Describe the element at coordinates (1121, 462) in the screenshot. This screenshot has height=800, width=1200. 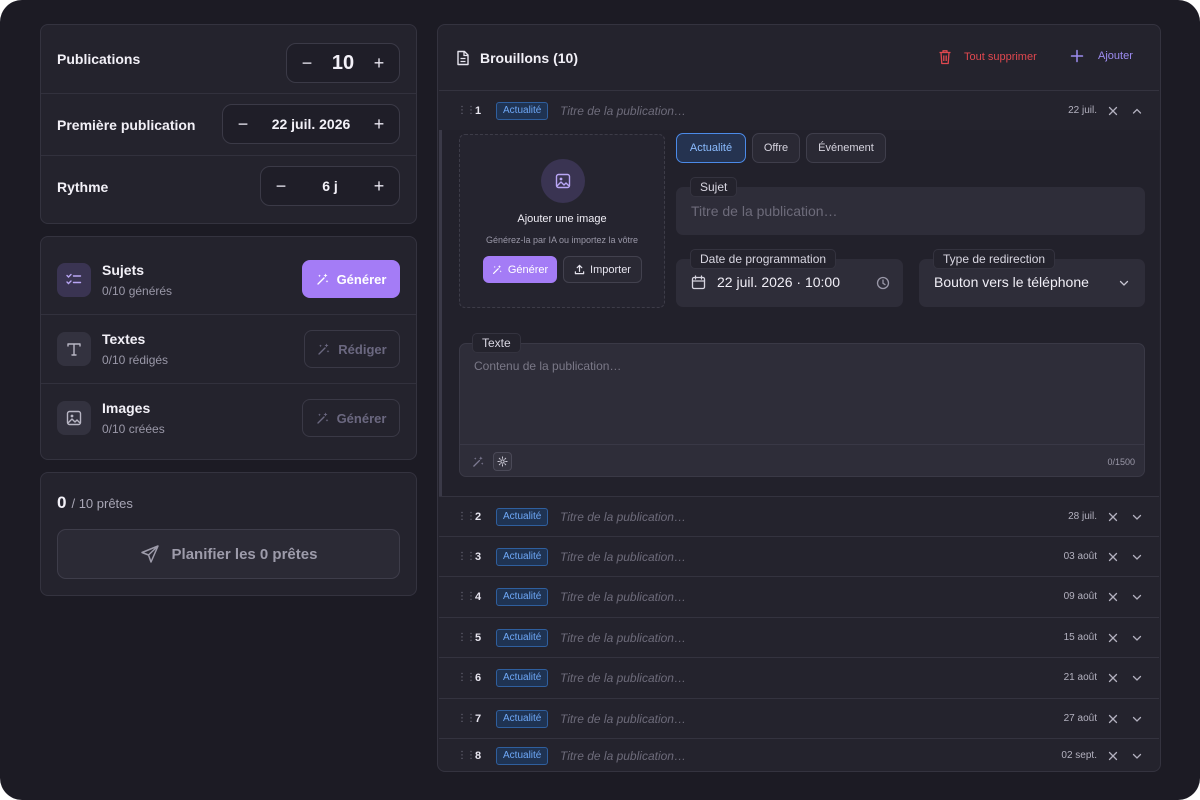
I see `char-count: 0/1500` at that location.